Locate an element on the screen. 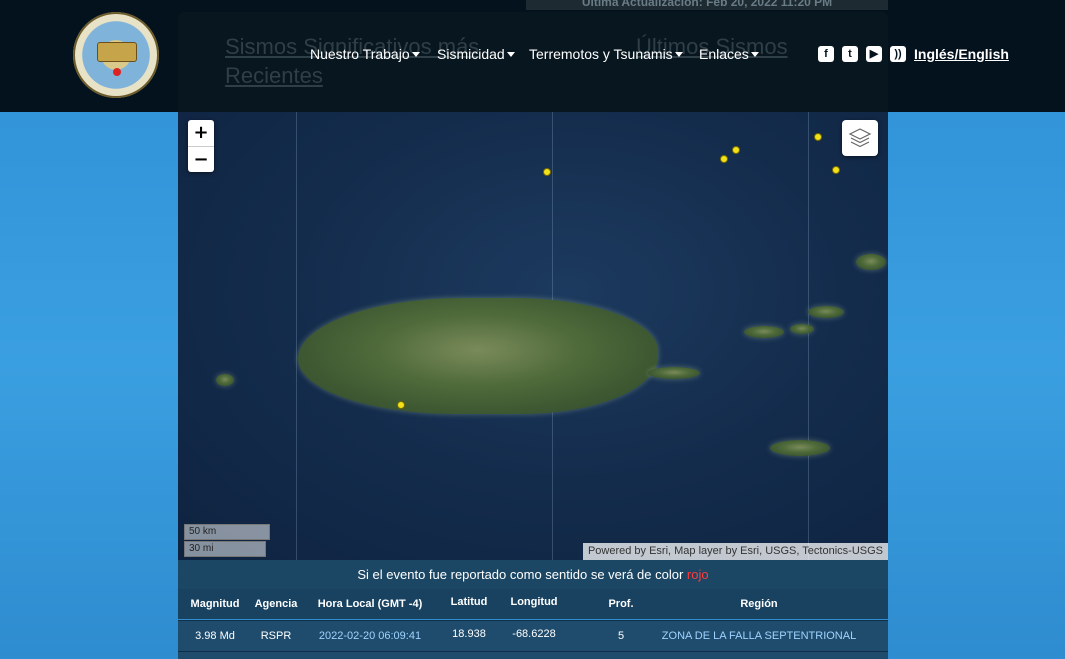  zoom-out-button: − is located at coordinates (201, 159).